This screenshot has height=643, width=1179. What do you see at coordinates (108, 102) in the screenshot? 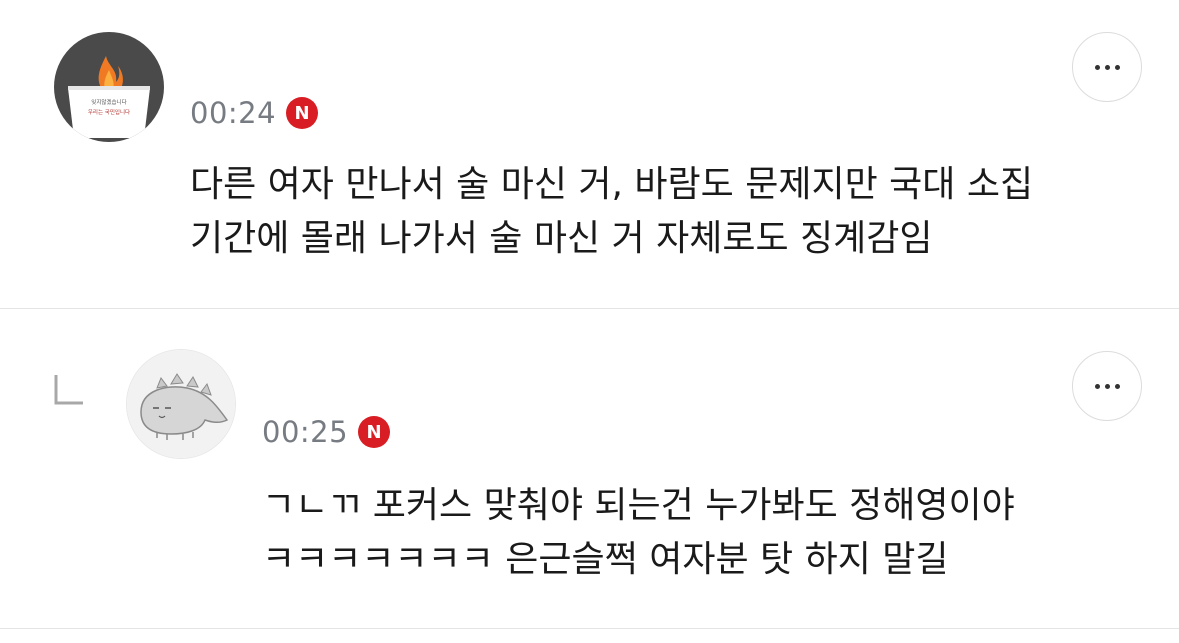
I see `svg-text: 잊지않겠습니다` at bounding box center [108, 102].